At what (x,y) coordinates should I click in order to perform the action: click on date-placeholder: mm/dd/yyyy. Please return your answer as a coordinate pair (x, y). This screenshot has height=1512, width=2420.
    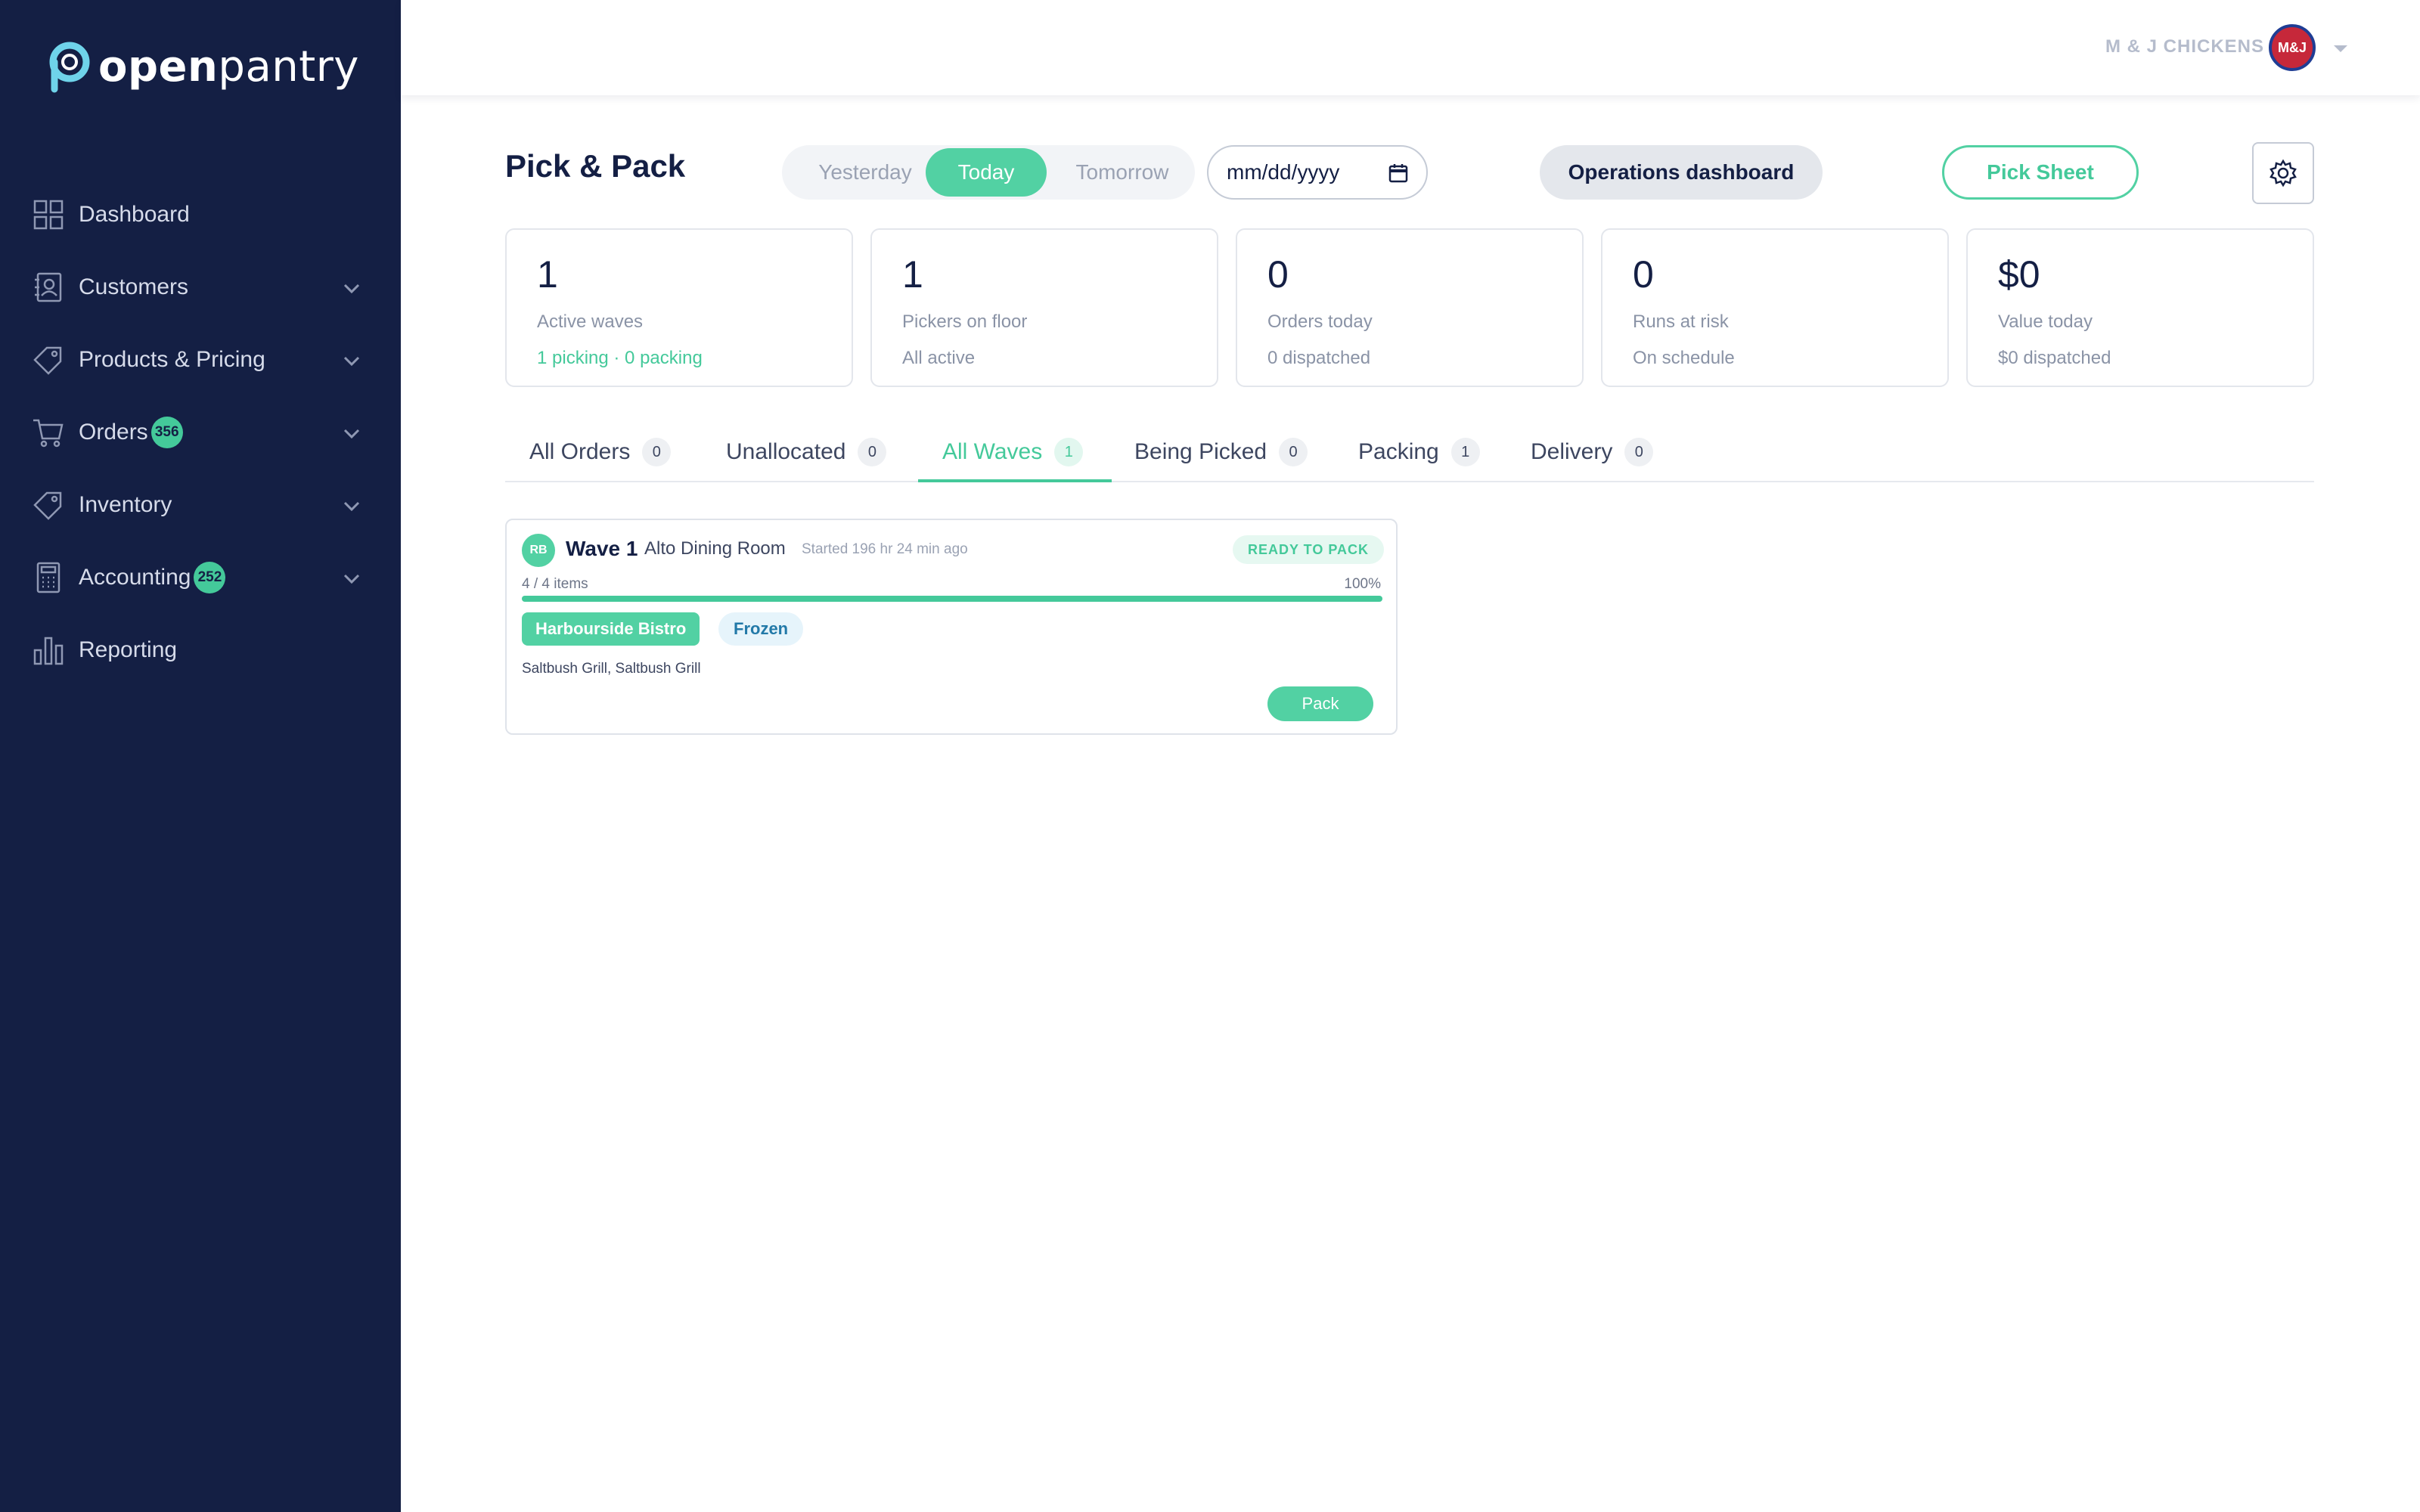
    Looking at the image, I should click on (1283, 172).